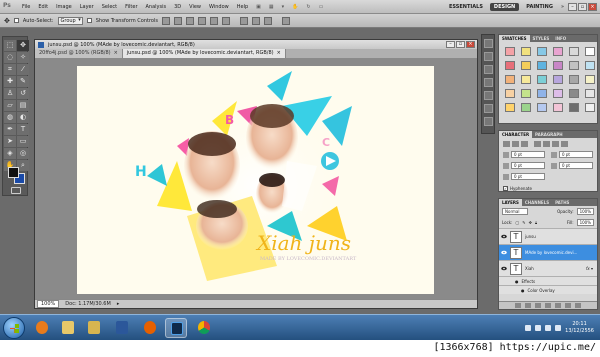 The image size is (600, 357). Describe the element at coordinates (528, 328) in the screenshot. I see `tray-language-icon` at that location.